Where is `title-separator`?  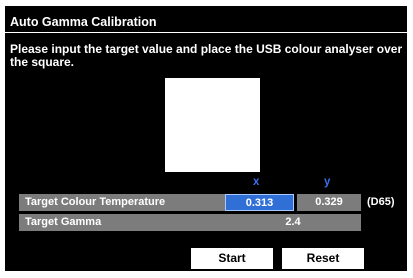 title-separator is located at coordinates (206, 32).